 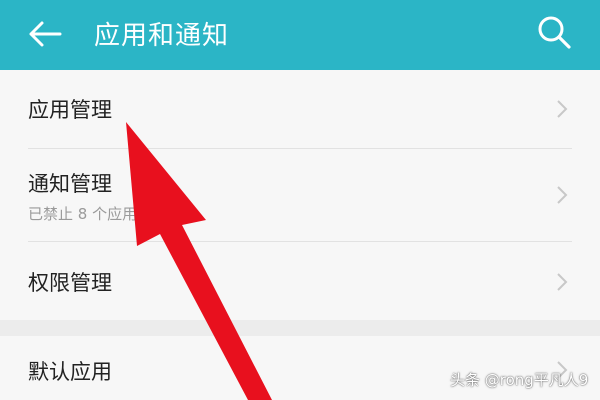 What do you see at coordinates (300, 328) in the screenshot?
I see `section-gap` at bounding box center [300, 328].